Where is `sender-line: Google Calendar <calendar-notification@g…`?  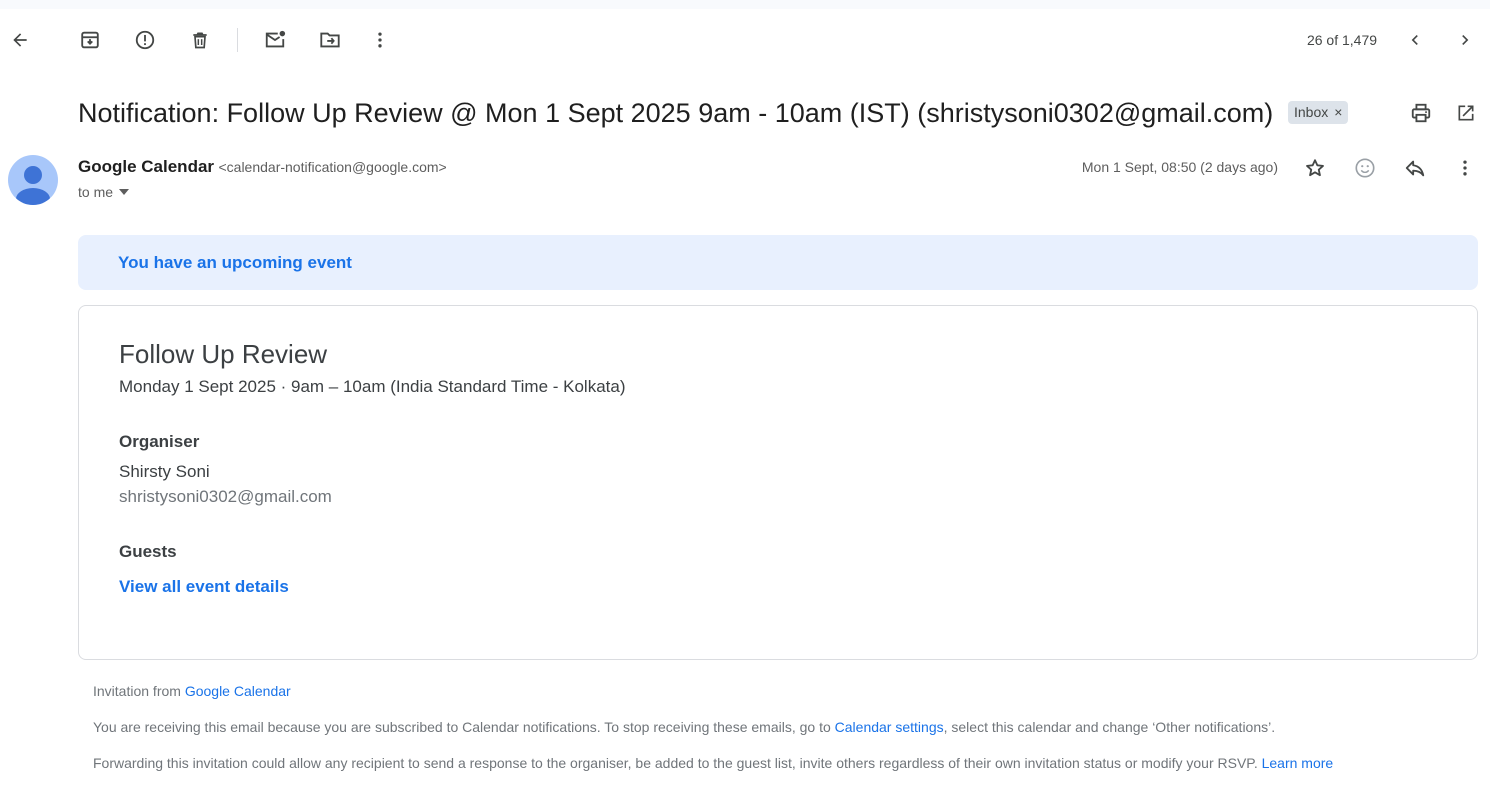 sender-line: Google Calendar <calendar-notification@g… is located at coordinates (262, 167).